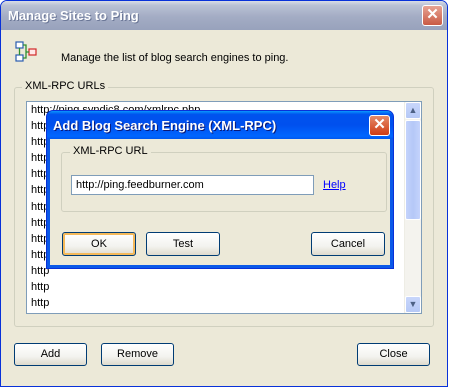 The width and height of the screenshot is (450, 389). I want to click on test-button: Test, so click(183, 244).